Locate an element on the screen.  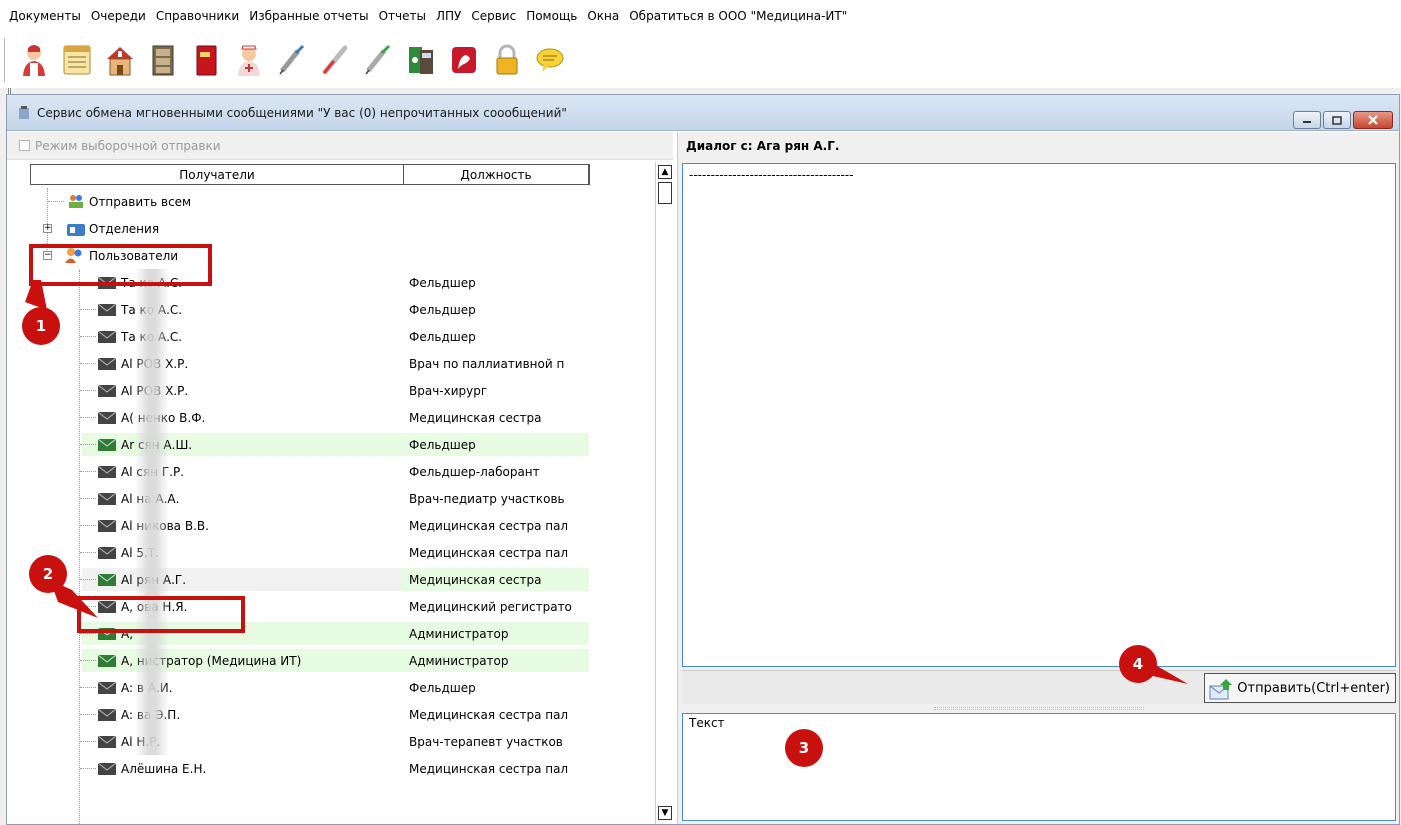
user-row: Al никова В.В.Медицинская сестра пал is located at coordinates (328, 525).